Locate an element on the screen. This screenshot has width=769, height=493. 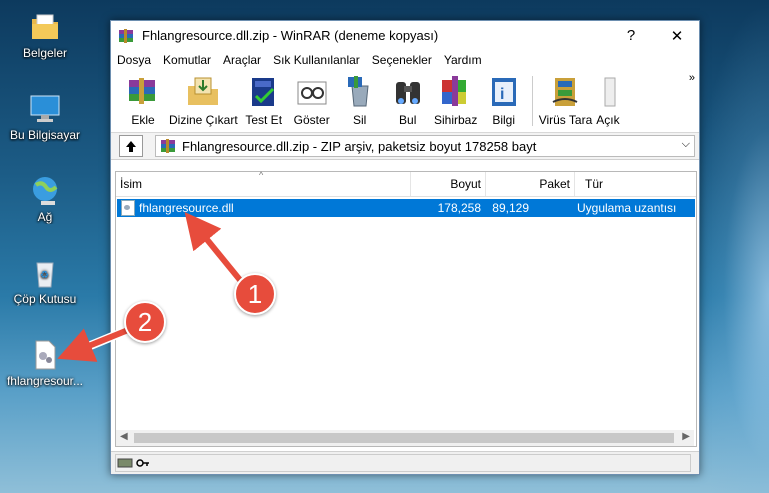
callout-badge-1: 1 is located at coordinates (255, 294).